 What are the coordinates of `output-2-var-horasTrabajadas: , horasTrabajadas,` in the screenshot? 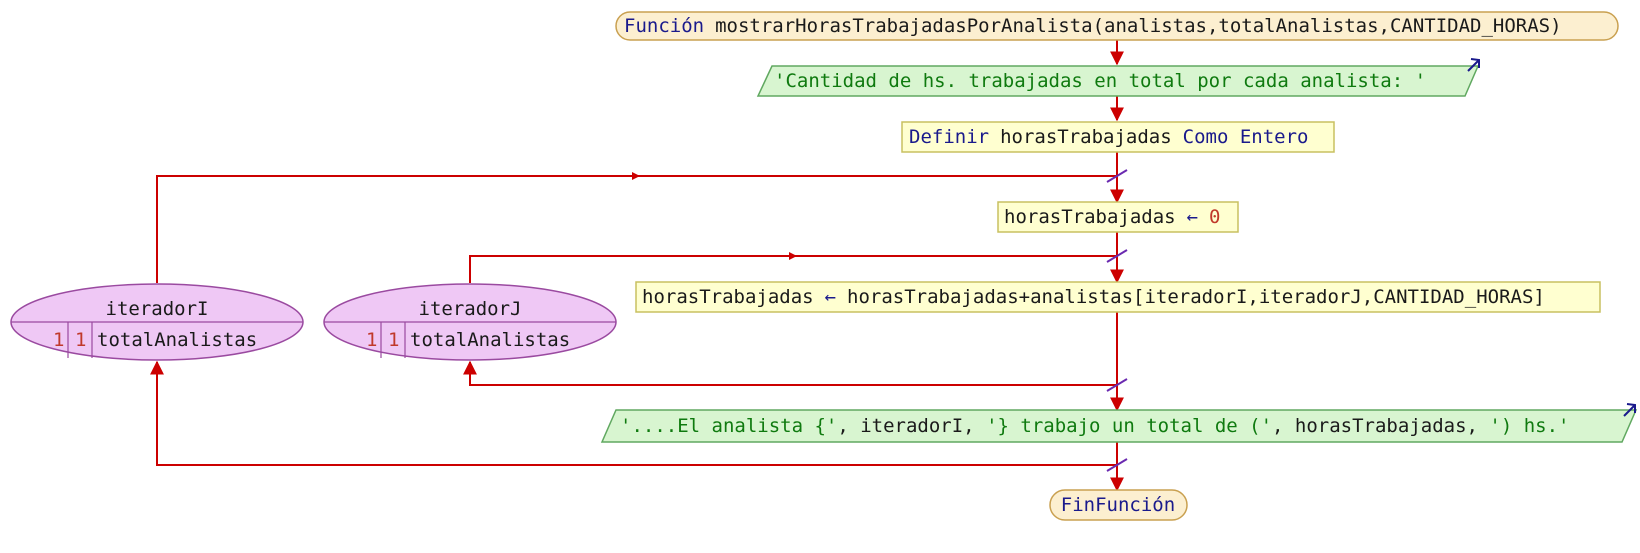 It's located at (1380, 426).